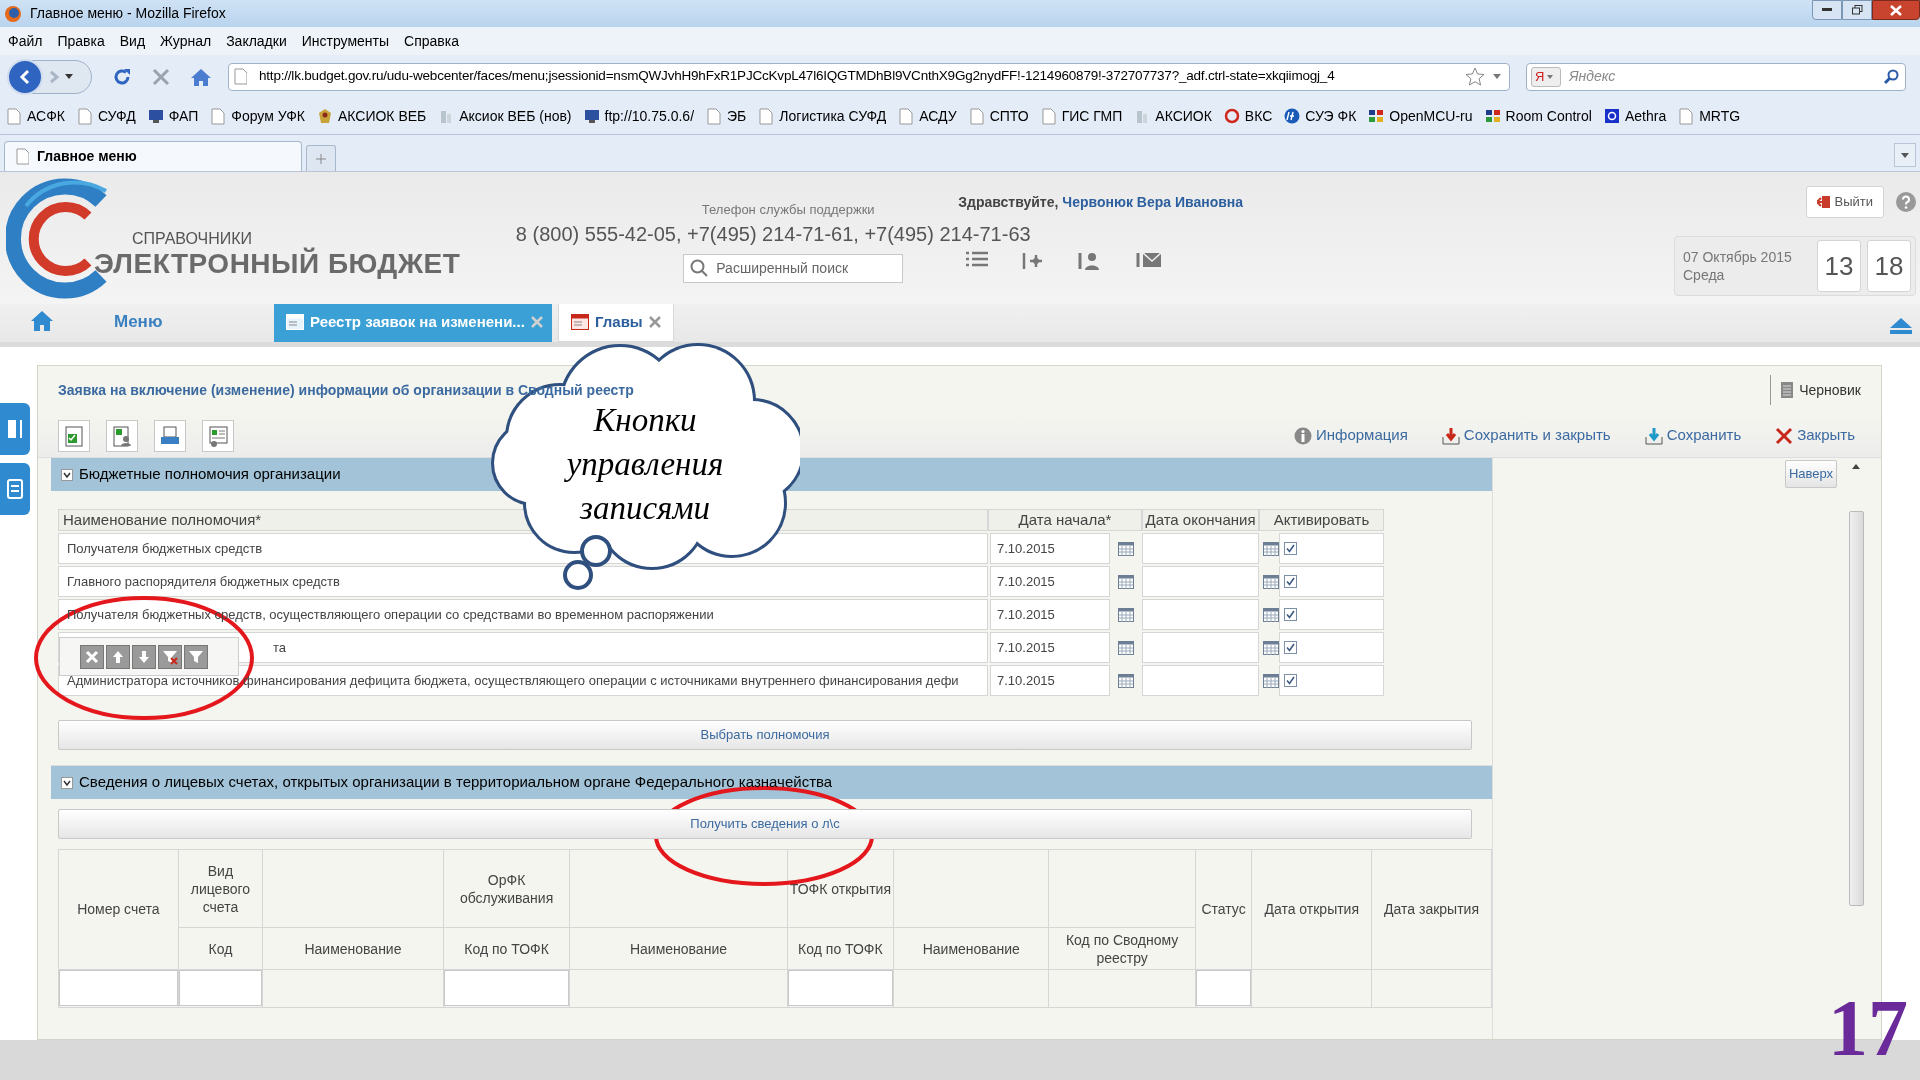  I want to click on bookmark-link: MRTG, so click(1709, 116).